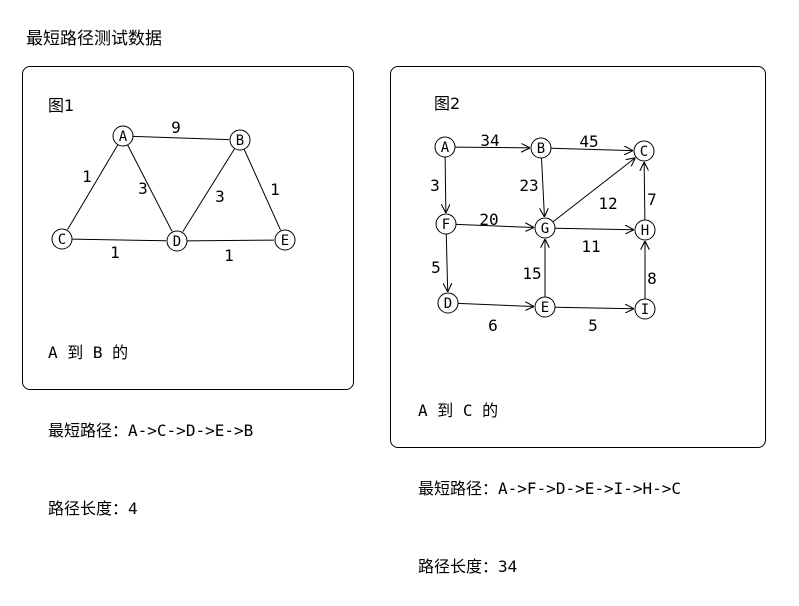  I want to click on figure2-node-label-C: C, so click(644, 152).